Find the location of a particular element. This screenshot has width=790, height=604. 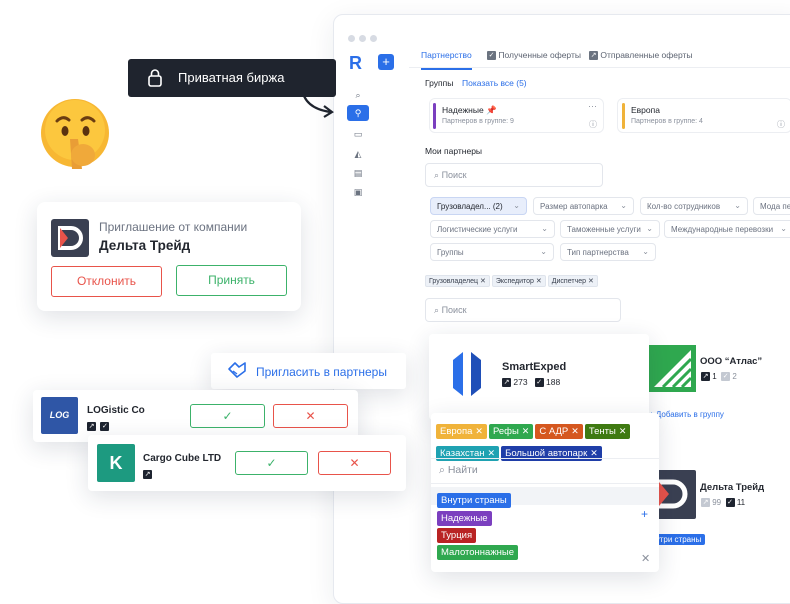

company-logo is located at coordinates (70, 238).